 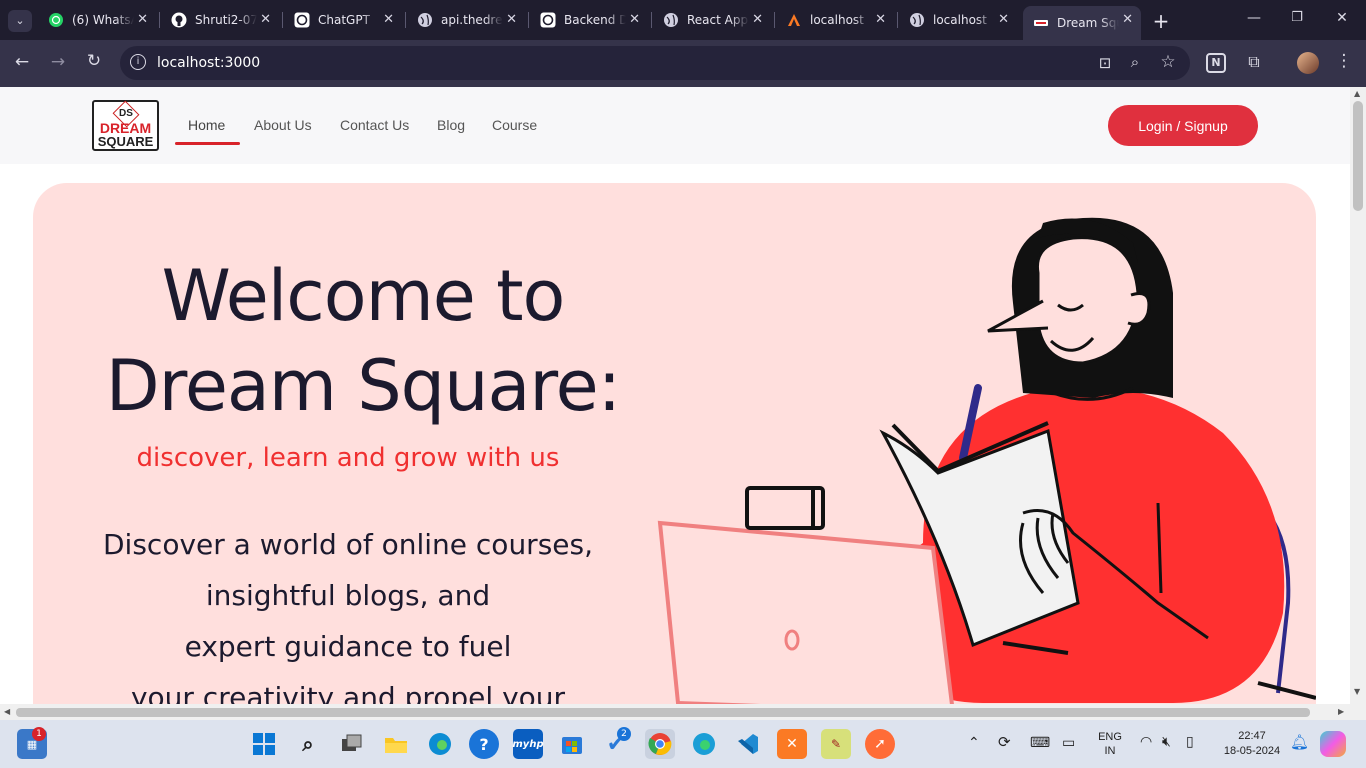 I want to click on edge-beta-icon, so click(x=704, y=744).